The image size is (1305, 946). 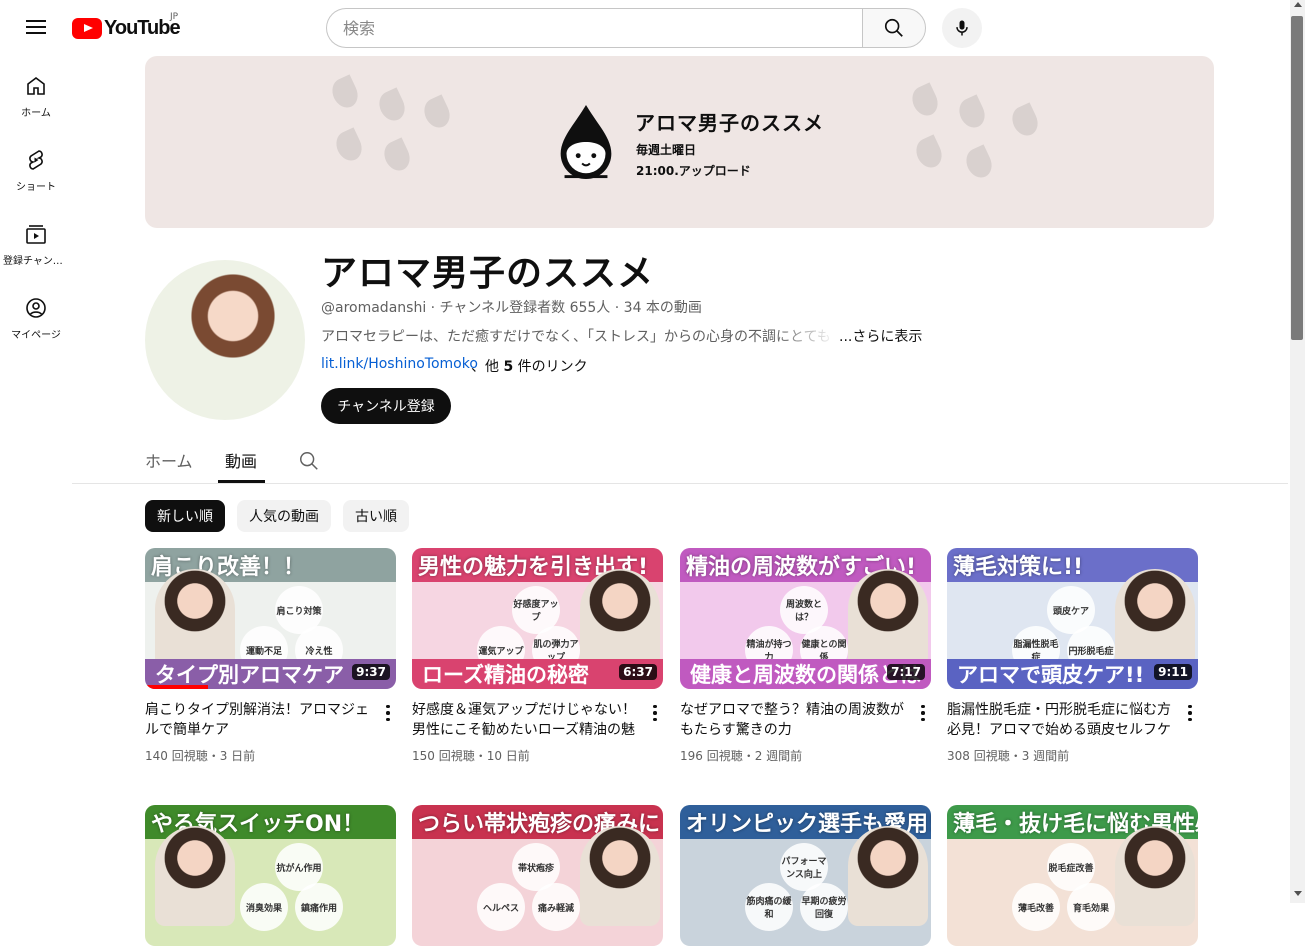 What do you see at coordinates (264, 907) in the screenshot?
I see `thumbnail-keyword: 消臭効果` at bounding box center [264, 907].